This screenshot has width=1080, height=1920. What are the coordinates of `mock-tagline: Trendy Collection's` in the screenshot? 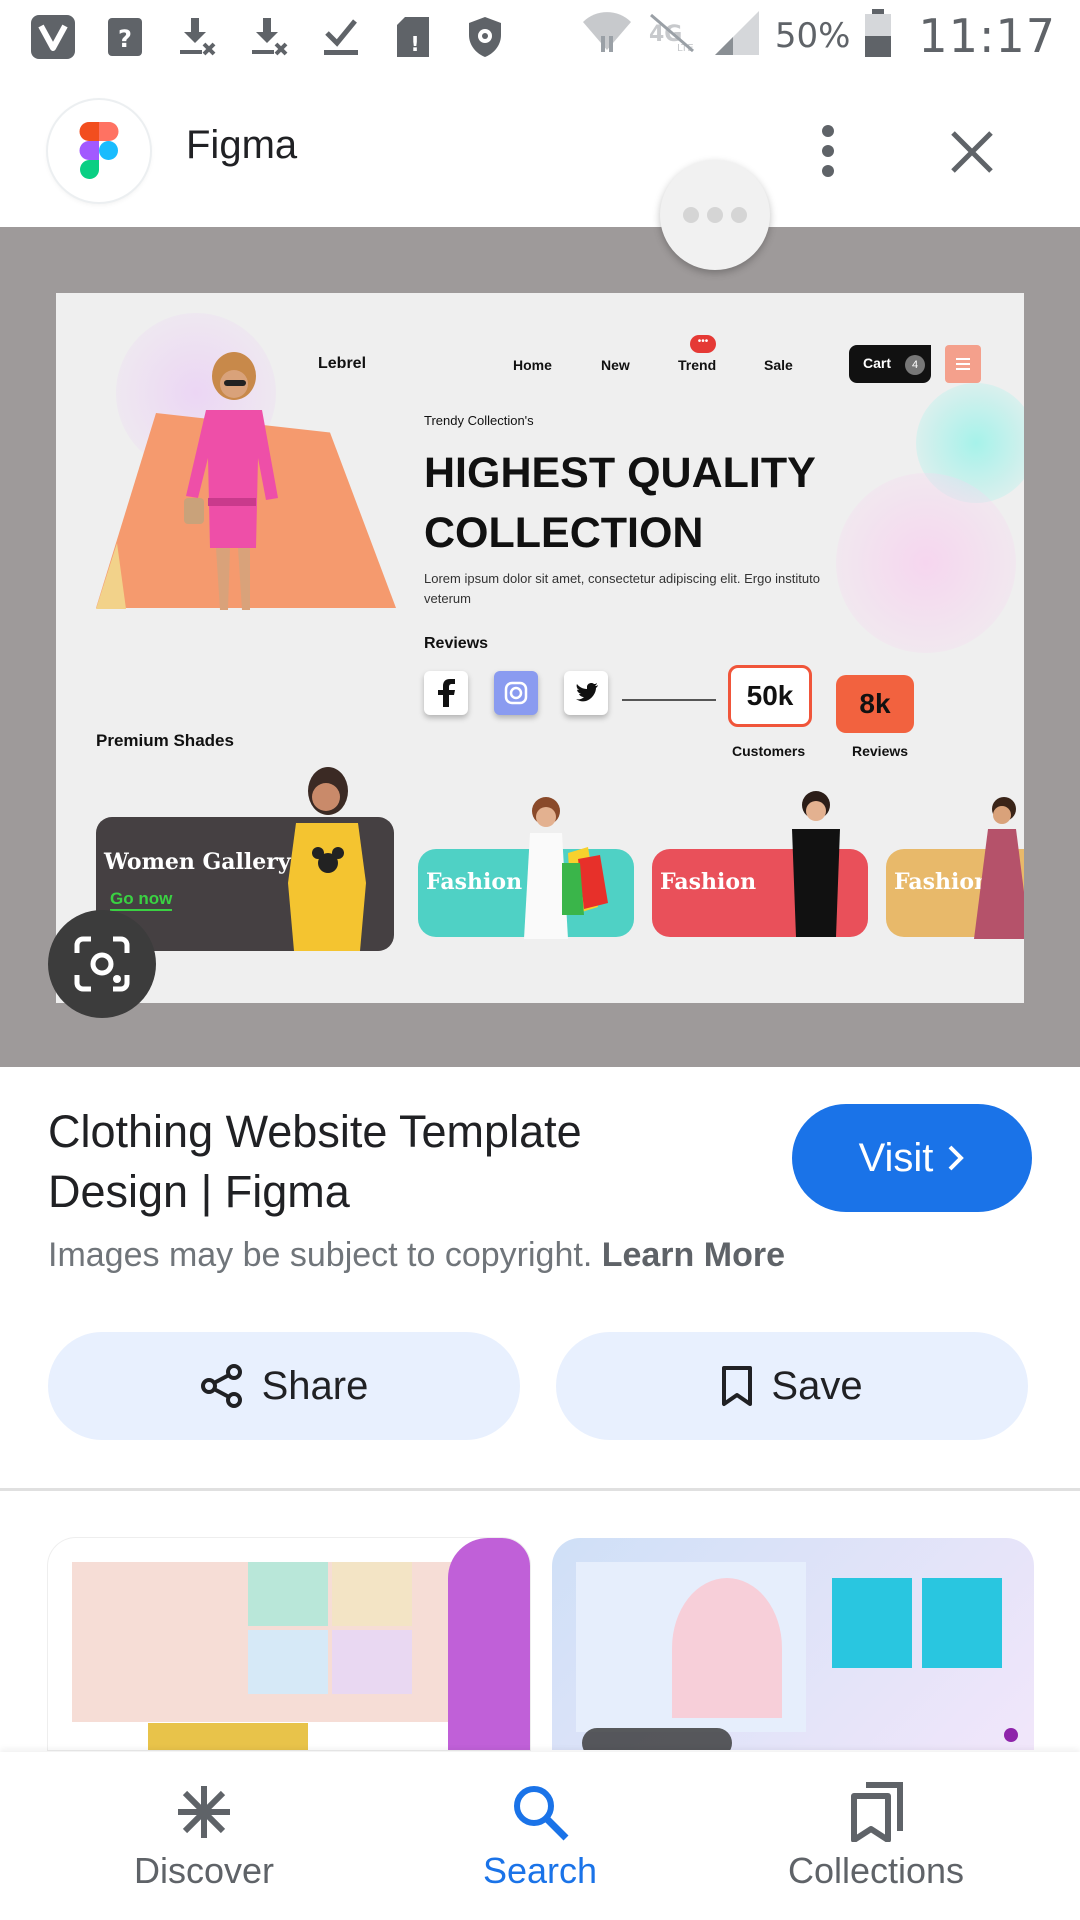 It's located at (479, 420).